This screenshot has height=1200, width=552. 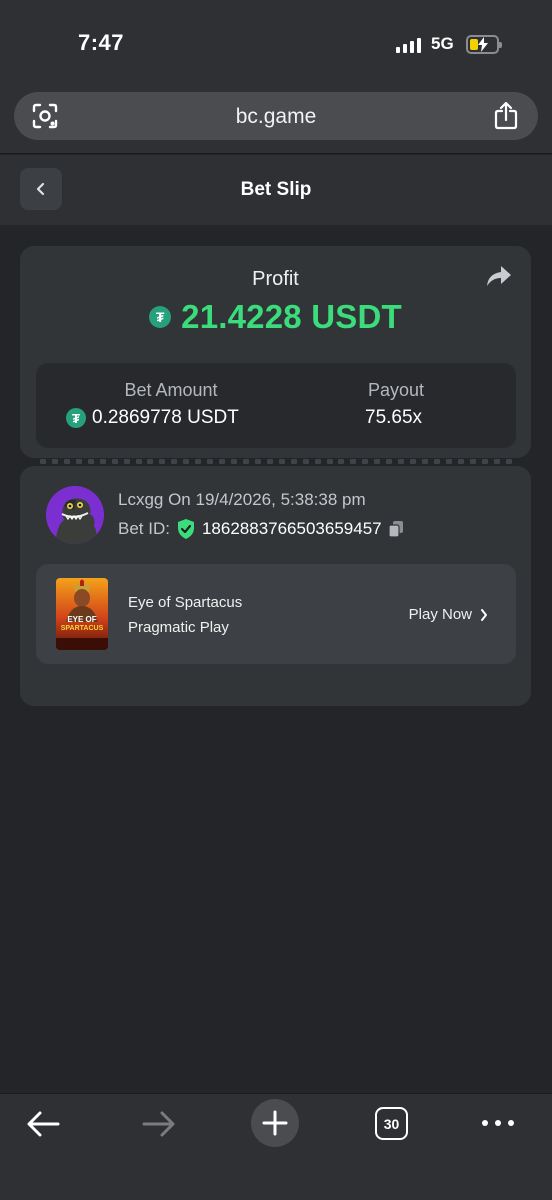 I want to click on verified-shield-icon, so click(x=185, y=529).